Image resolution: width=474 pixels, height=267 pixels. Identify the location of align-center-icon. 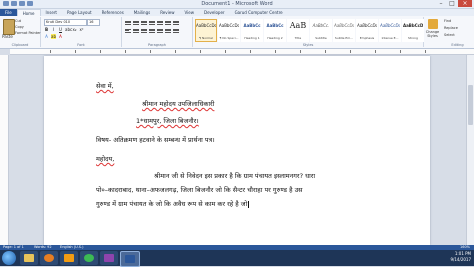
(136, 30).